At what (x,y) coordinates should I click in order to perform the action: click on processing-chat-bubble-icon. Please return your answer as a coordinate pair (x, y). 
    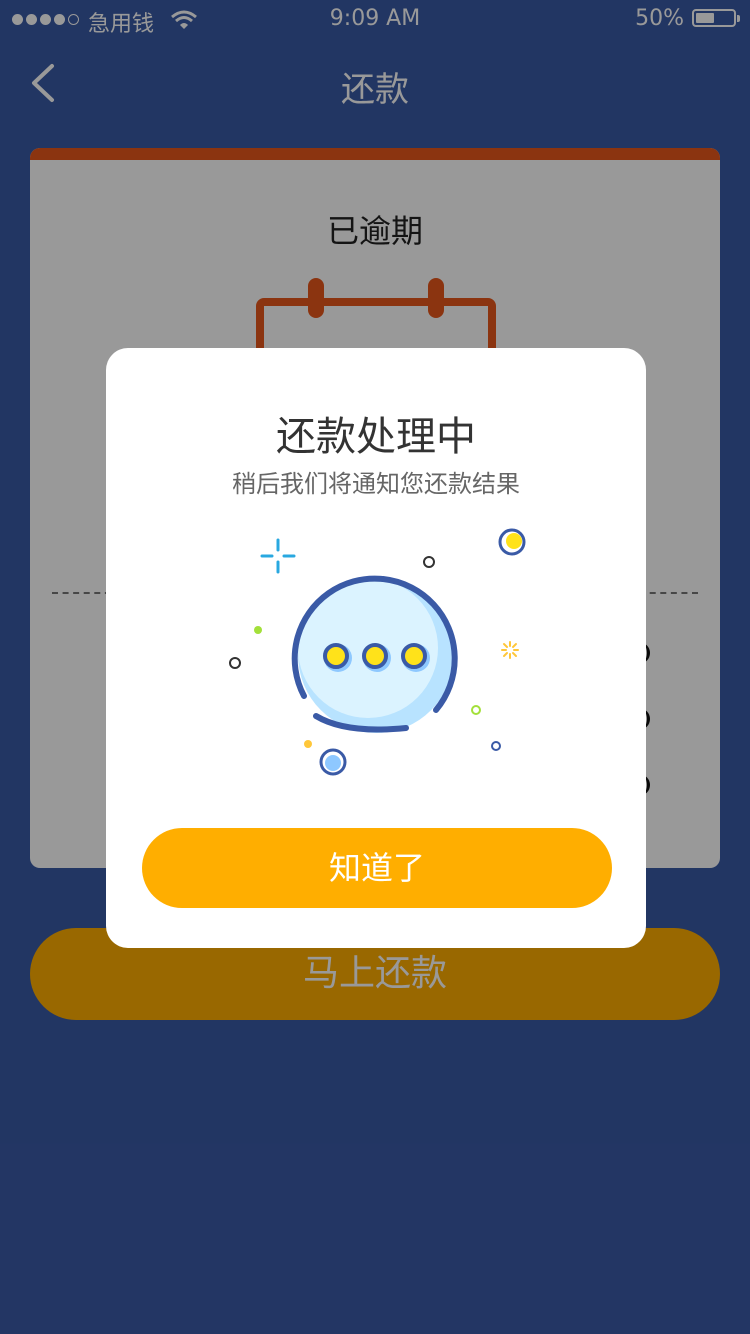
    Looking at the image, I should click on (377, 652).